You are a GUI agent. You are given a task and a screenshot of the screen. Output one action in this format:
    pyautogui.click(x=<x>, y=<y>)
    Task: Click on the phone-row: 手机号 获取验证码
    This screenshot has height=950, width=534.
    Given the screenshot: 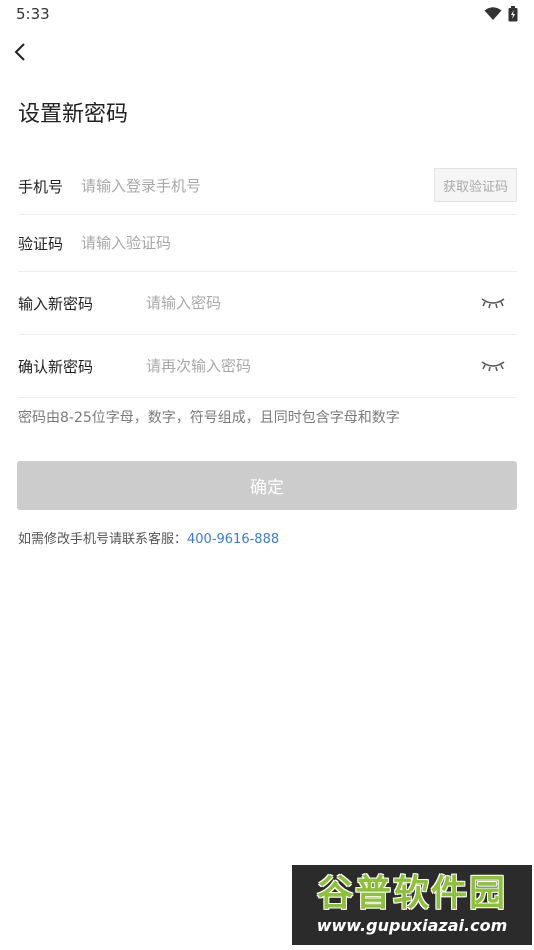 What is the action you would take?
    pyautogui.click(x=267, y=186)
    